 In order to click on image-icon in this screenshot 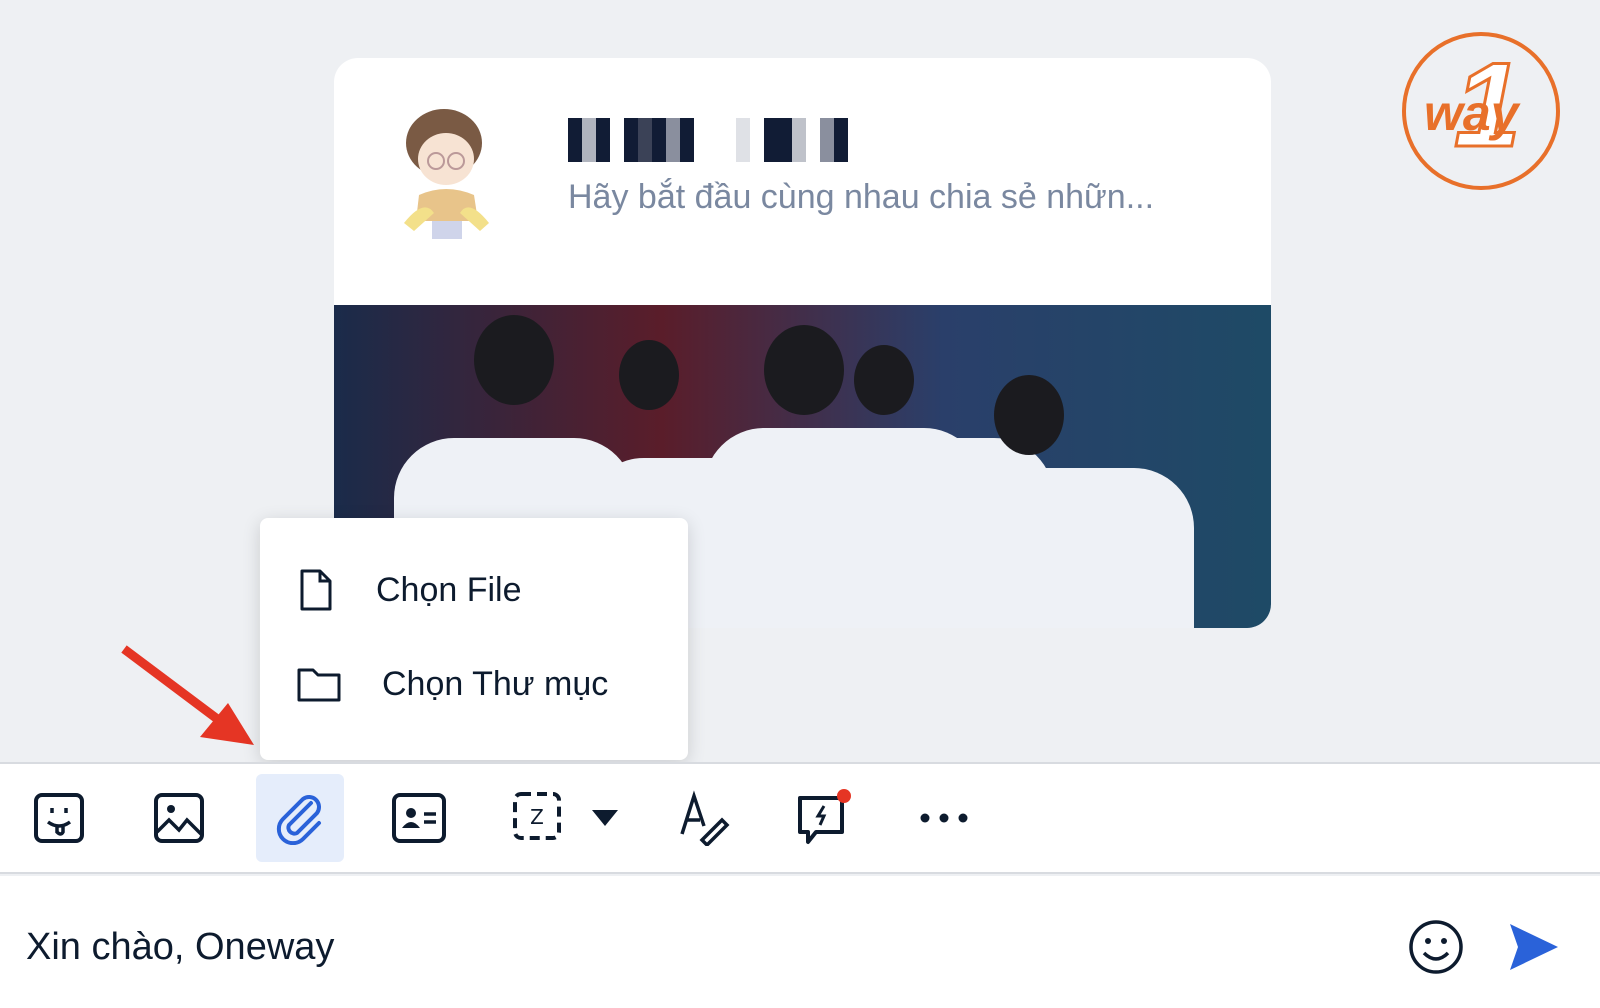, I will do `click(179, 818)`.